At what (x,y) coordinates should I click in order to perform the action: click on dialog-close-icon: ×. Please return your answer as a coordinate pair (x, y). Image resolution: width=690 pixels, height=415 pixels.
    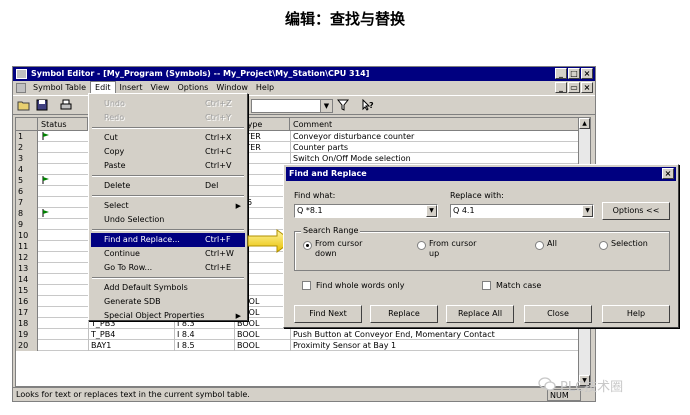
    Looking at the image, I should click on (668, 173).